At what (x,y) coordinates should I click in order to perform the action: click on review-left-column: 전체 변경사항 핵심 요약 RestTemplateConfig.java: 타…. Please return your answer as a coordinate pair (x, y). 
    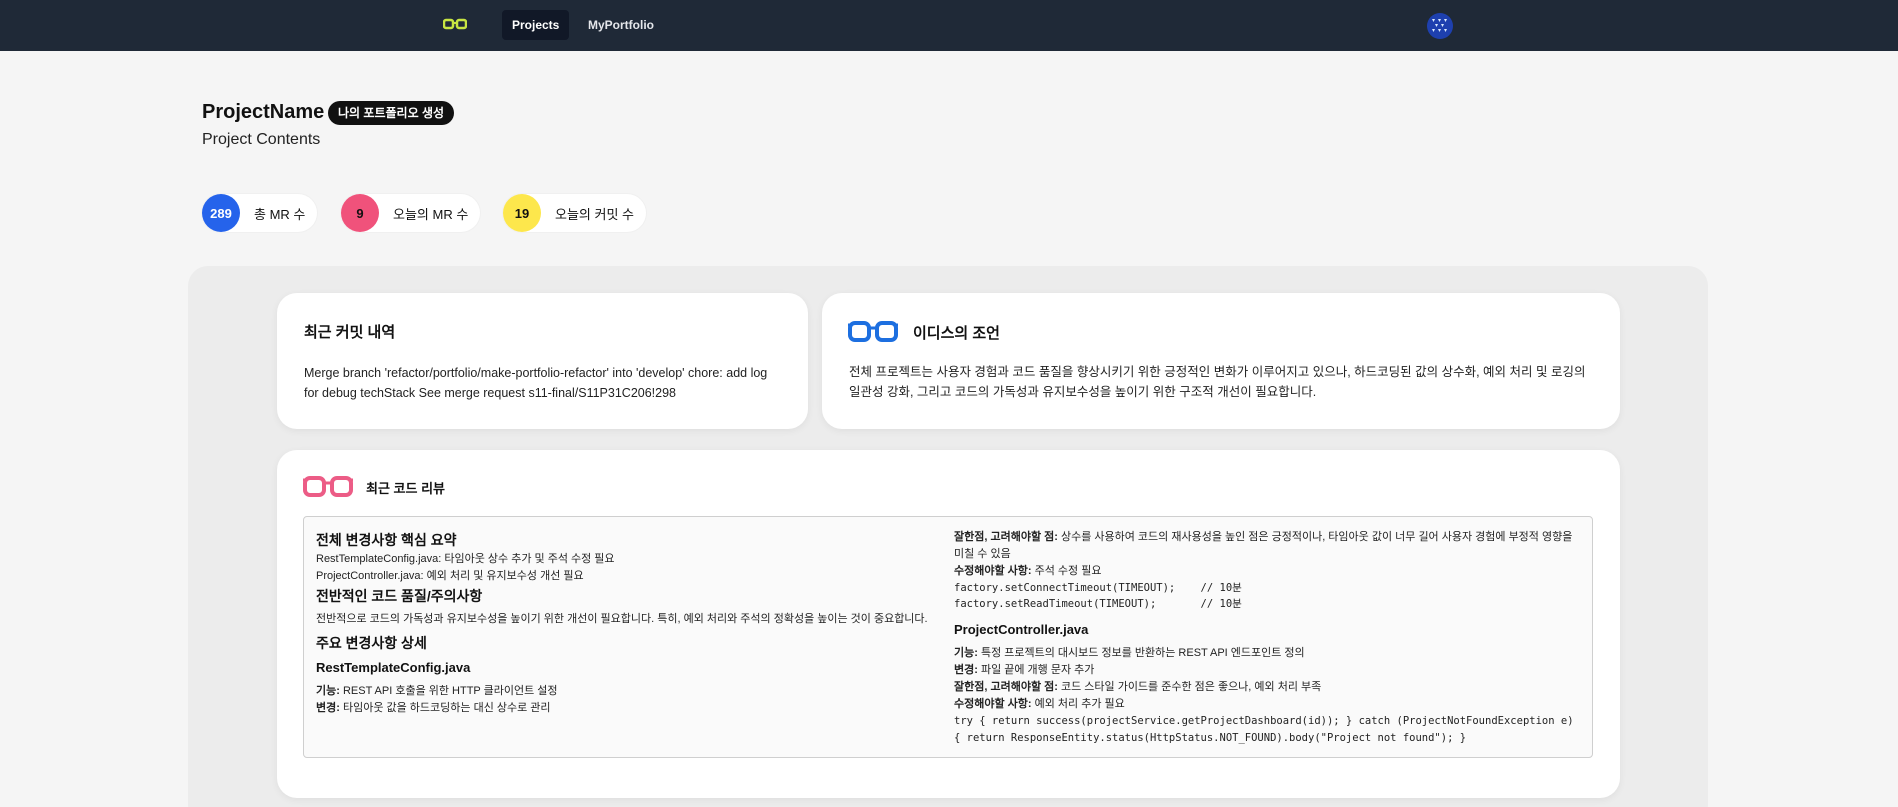
    Looking at the image, I should click on (628, 623).